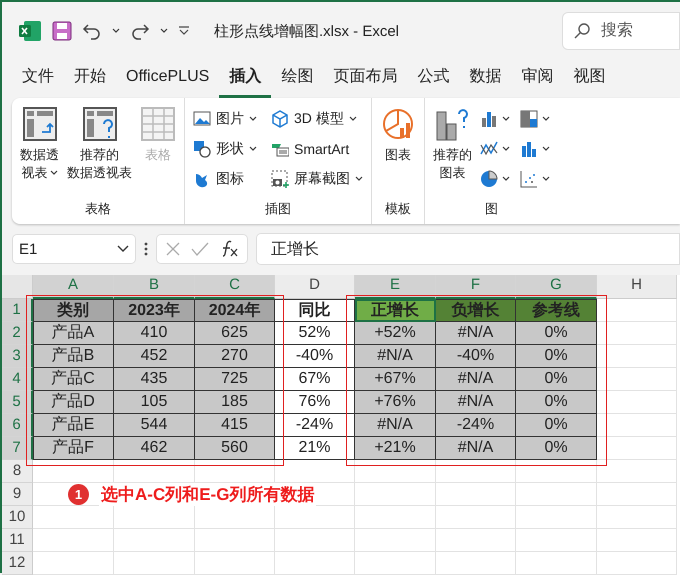 This screenshot has width=680, height=575. I want to click on table-cell: 725, so click(235, 379).